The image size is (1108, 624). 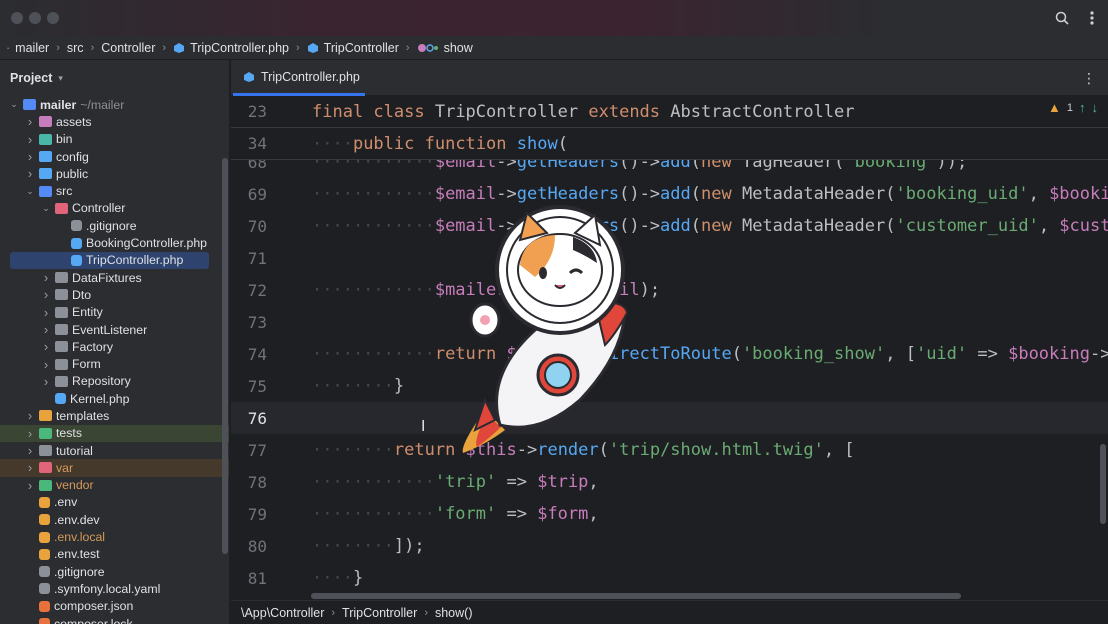 I want to click on more-options-icon, so click(x=1092, y=18).